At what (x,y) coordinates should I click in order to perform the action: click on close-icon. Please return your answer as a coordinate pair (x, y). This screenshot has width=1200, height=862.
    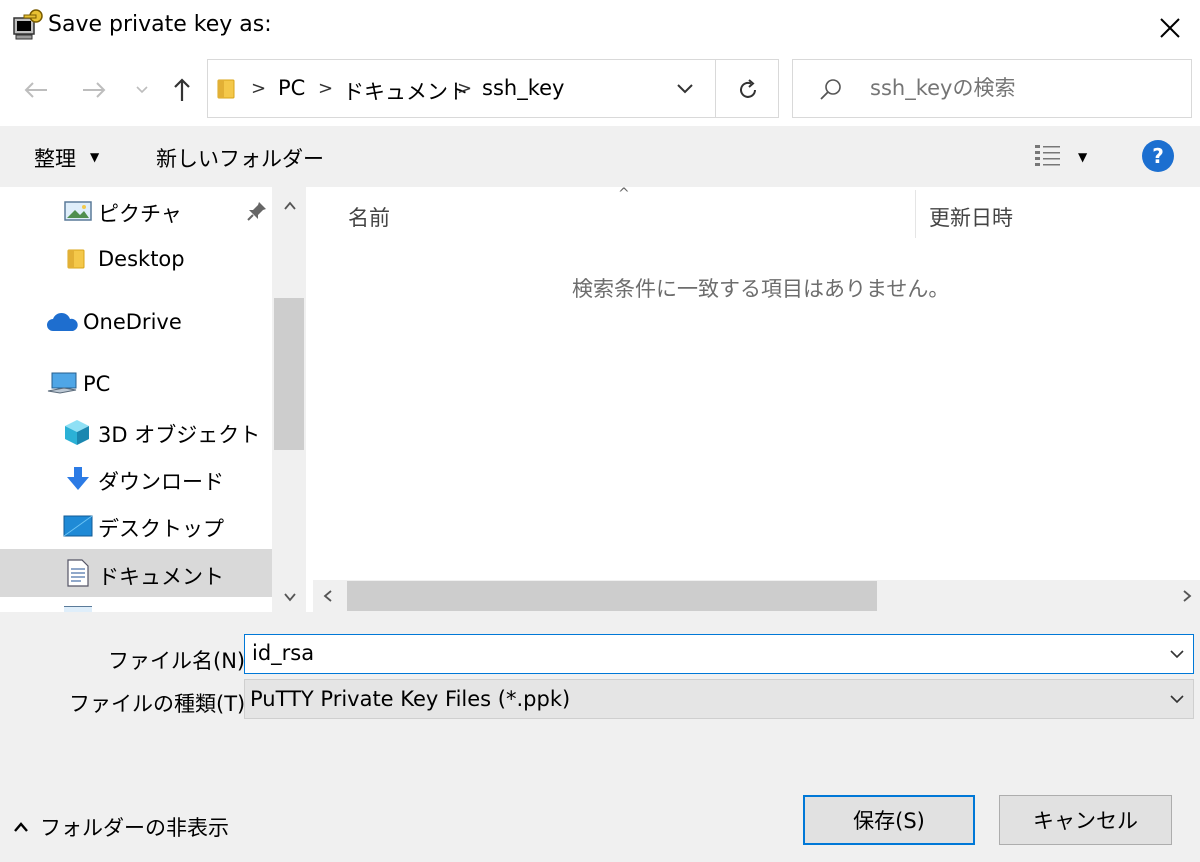
    Looking at the image, I should click on (1170, 28).